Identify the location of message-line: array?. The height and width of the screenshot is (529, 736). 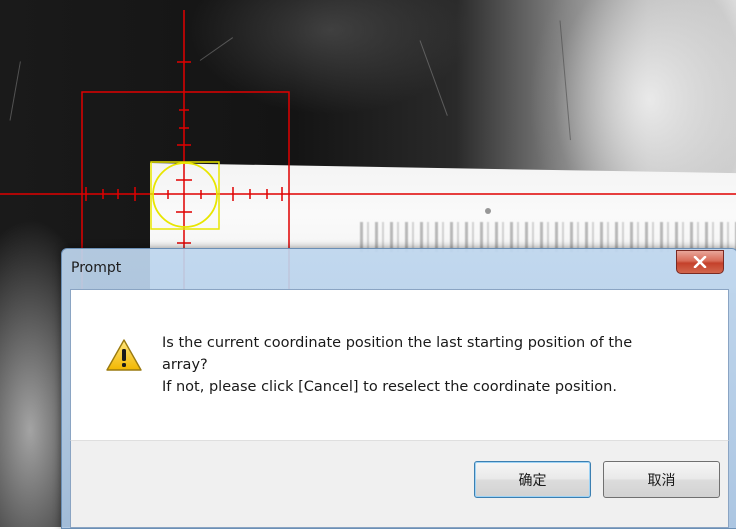
(185, 365).